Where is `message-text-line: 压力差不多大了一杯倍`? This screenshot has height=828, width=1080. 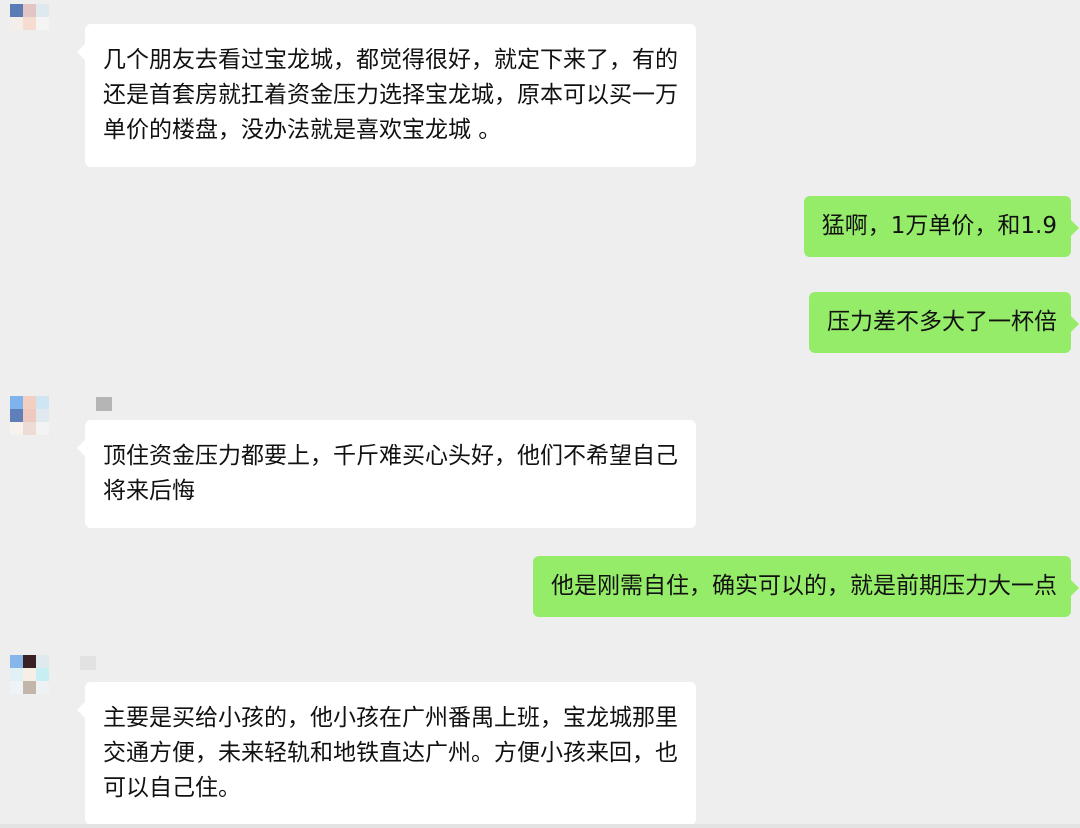 message-text-line: 压力差不多大了一杯倍 is located at coordinates (942, 322).